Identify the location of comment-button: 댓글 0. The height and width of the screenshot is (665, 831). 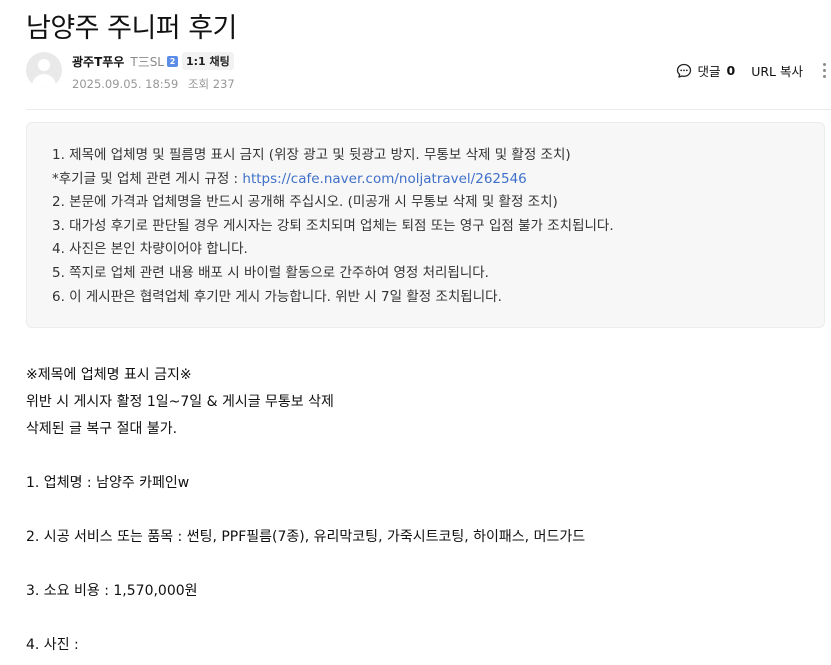
(706, 70).